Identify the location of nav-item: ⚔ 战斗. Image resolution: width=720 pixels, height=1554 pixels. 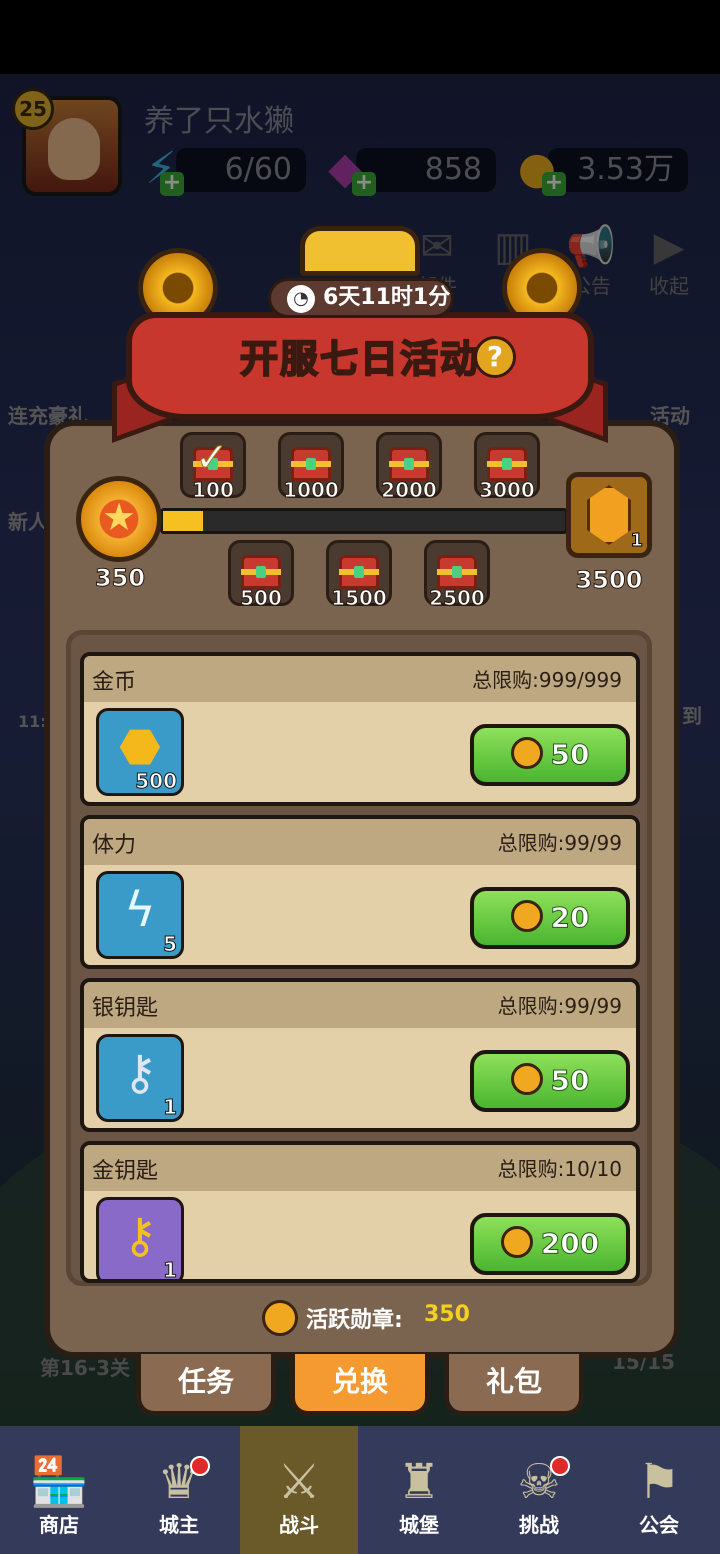
(299, 1490).